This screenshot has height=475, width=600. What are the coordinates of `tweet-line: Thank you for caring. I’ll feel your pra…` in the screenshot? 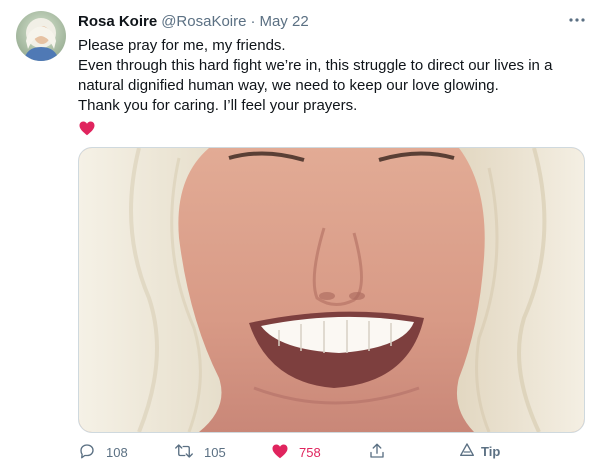 It's located at (218, 105).